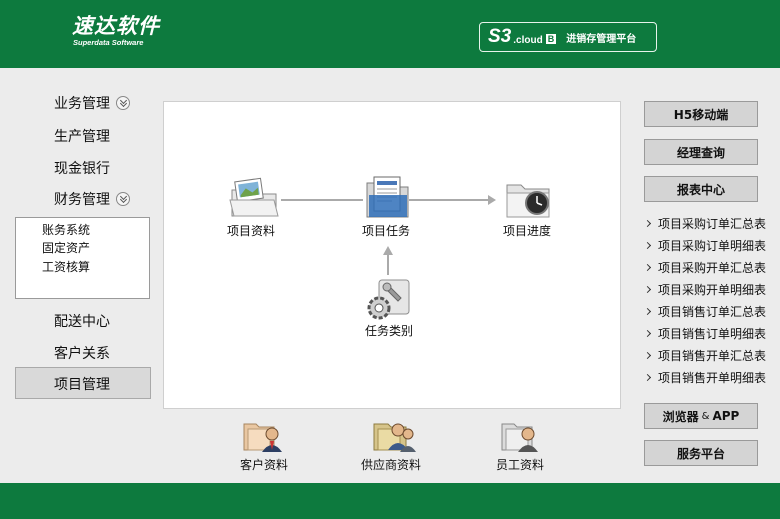 The image size is (780, 519). Describe the element at coordinates (726, 416) in the screenshot. I see `app-label: APP` at that location.